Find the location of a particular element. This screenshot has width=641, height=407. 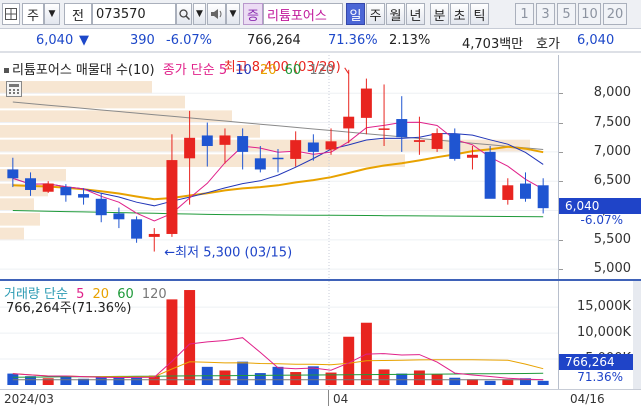

prefix-dropdown-chevron-down-icon: ▼ is located at coordinates (52, 14).